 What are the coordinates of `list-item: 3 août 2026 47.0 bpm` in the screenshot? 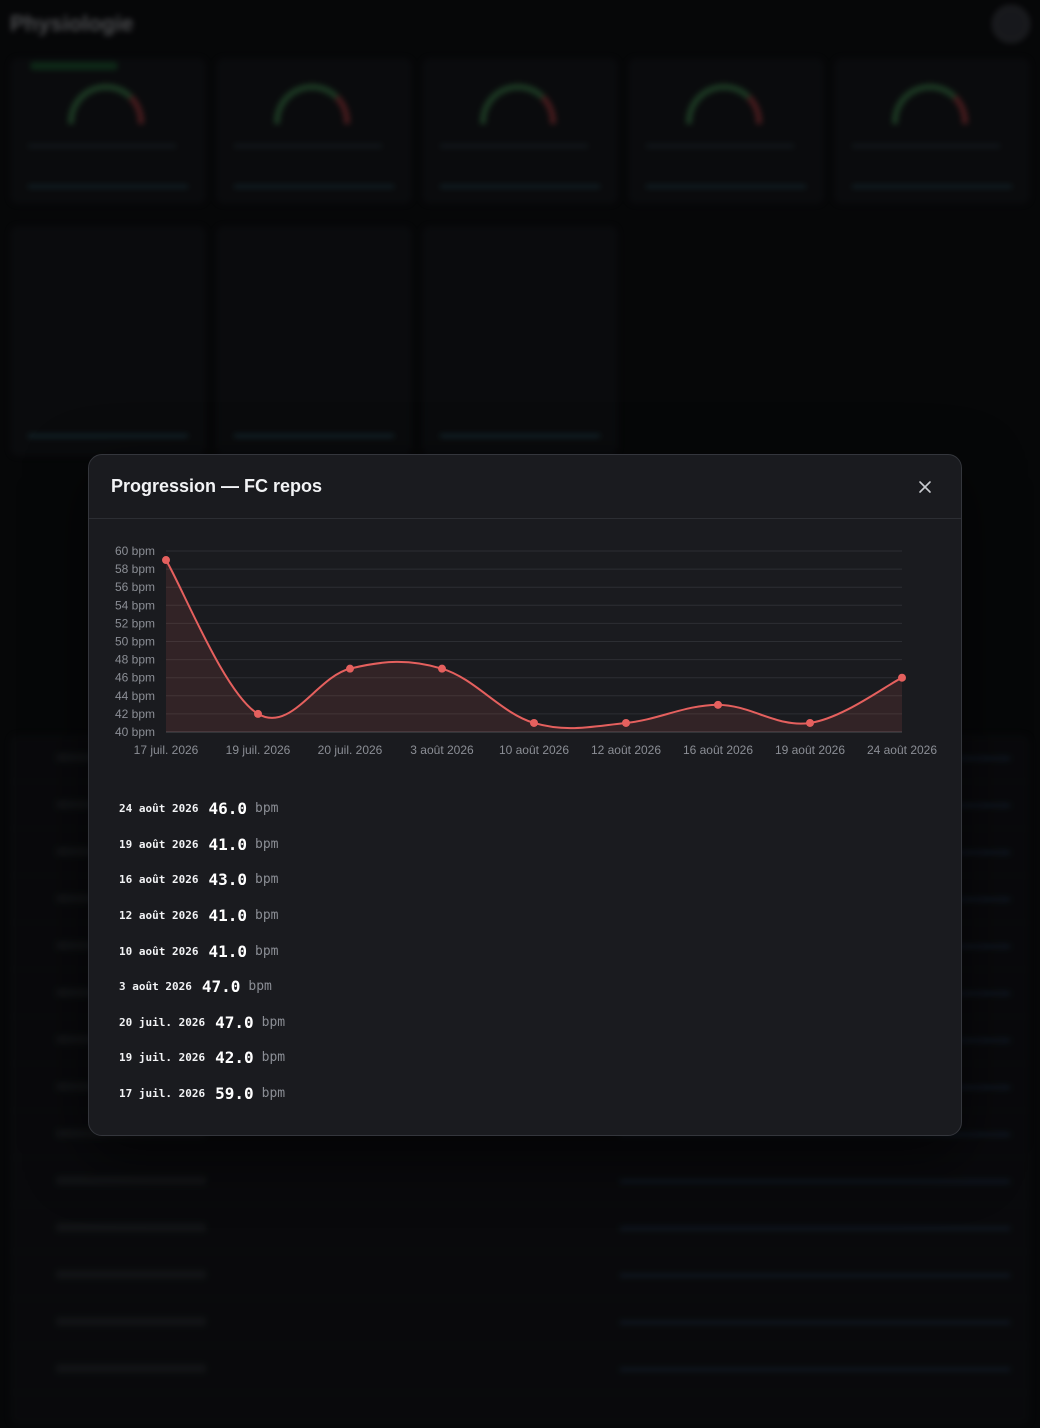 It's located at (202, 987).